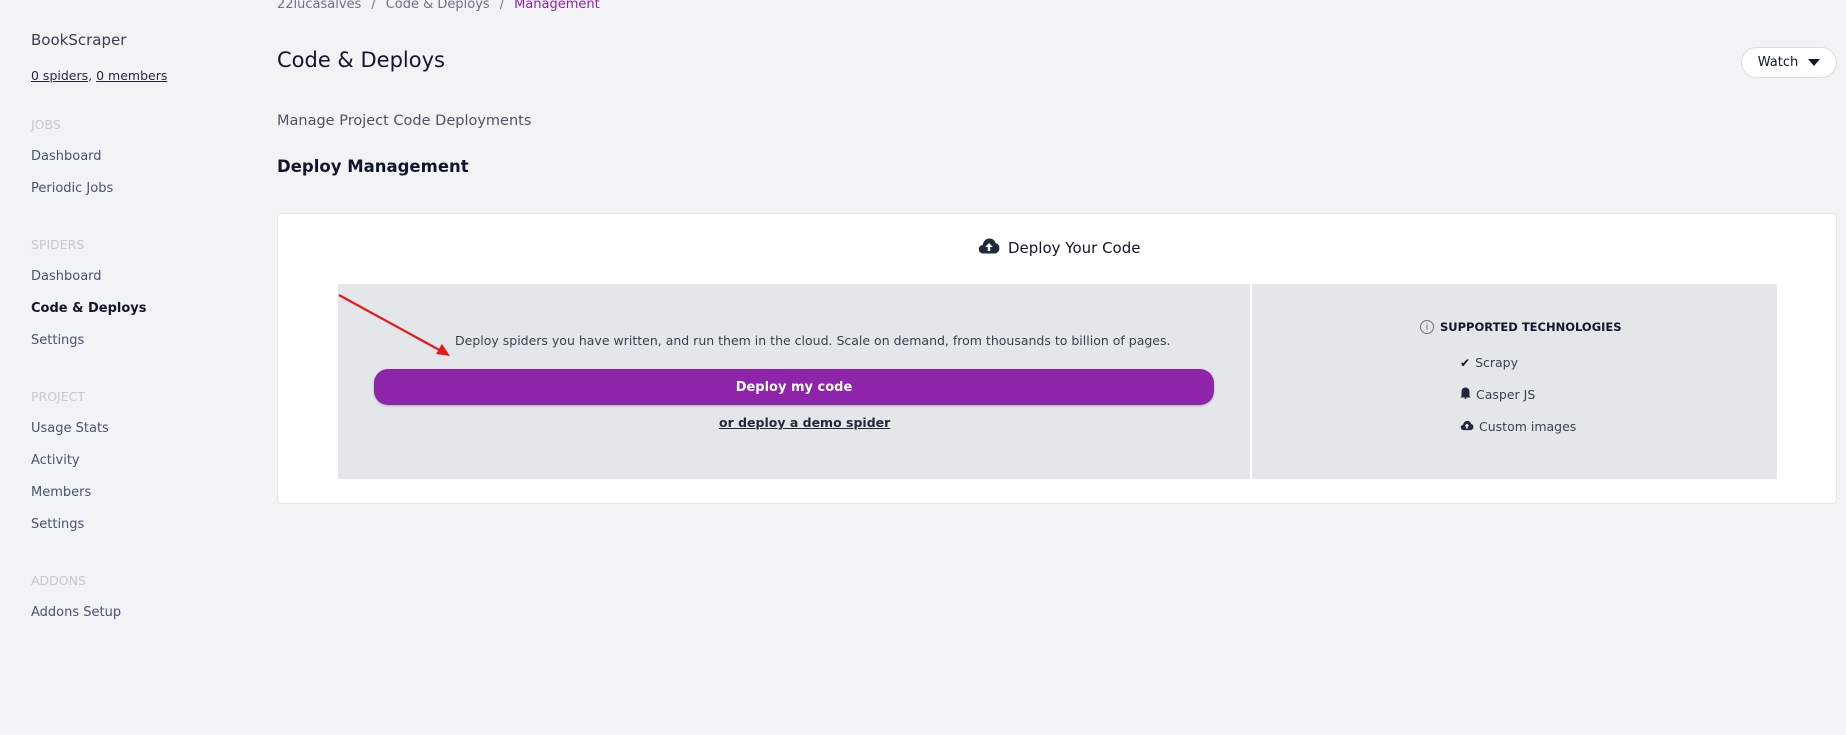 This screenshot has width=1846, height=735. Describe the element at coordinates (70, 428) in the screenshot. I see `sidebar-item-usage-stats: Usage Stats` at that location.